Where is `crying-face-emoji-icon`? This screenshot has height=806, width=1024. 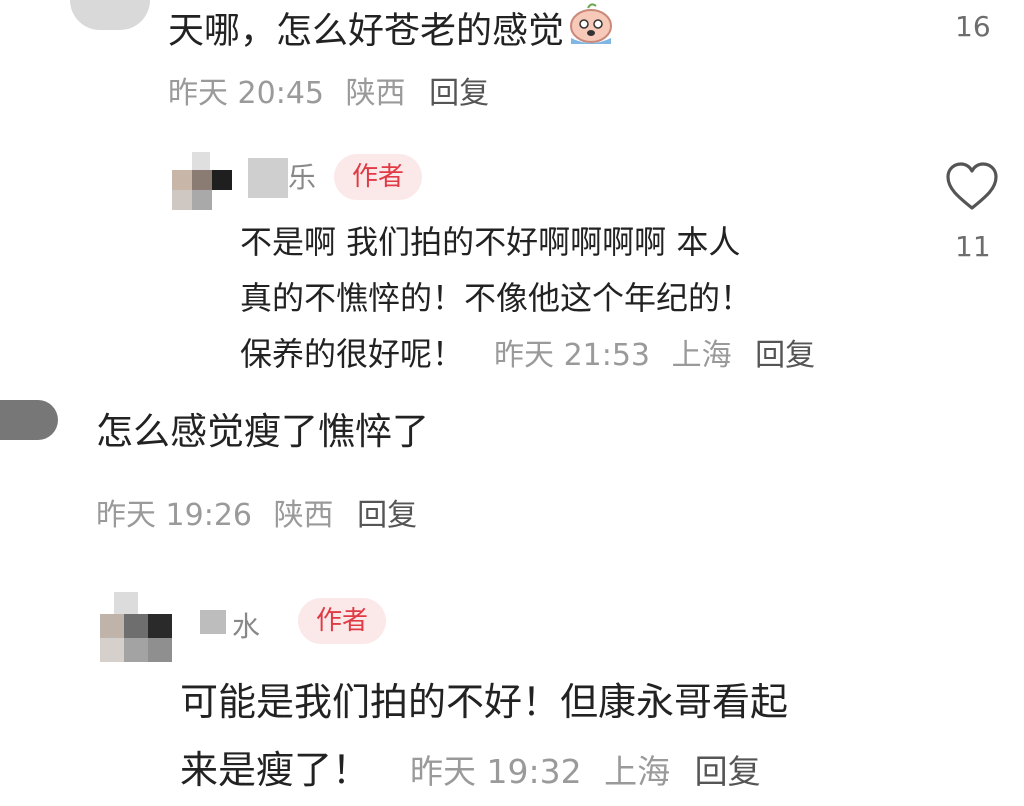
crying-face-emoji-icon is located at coordinates (591, 32).